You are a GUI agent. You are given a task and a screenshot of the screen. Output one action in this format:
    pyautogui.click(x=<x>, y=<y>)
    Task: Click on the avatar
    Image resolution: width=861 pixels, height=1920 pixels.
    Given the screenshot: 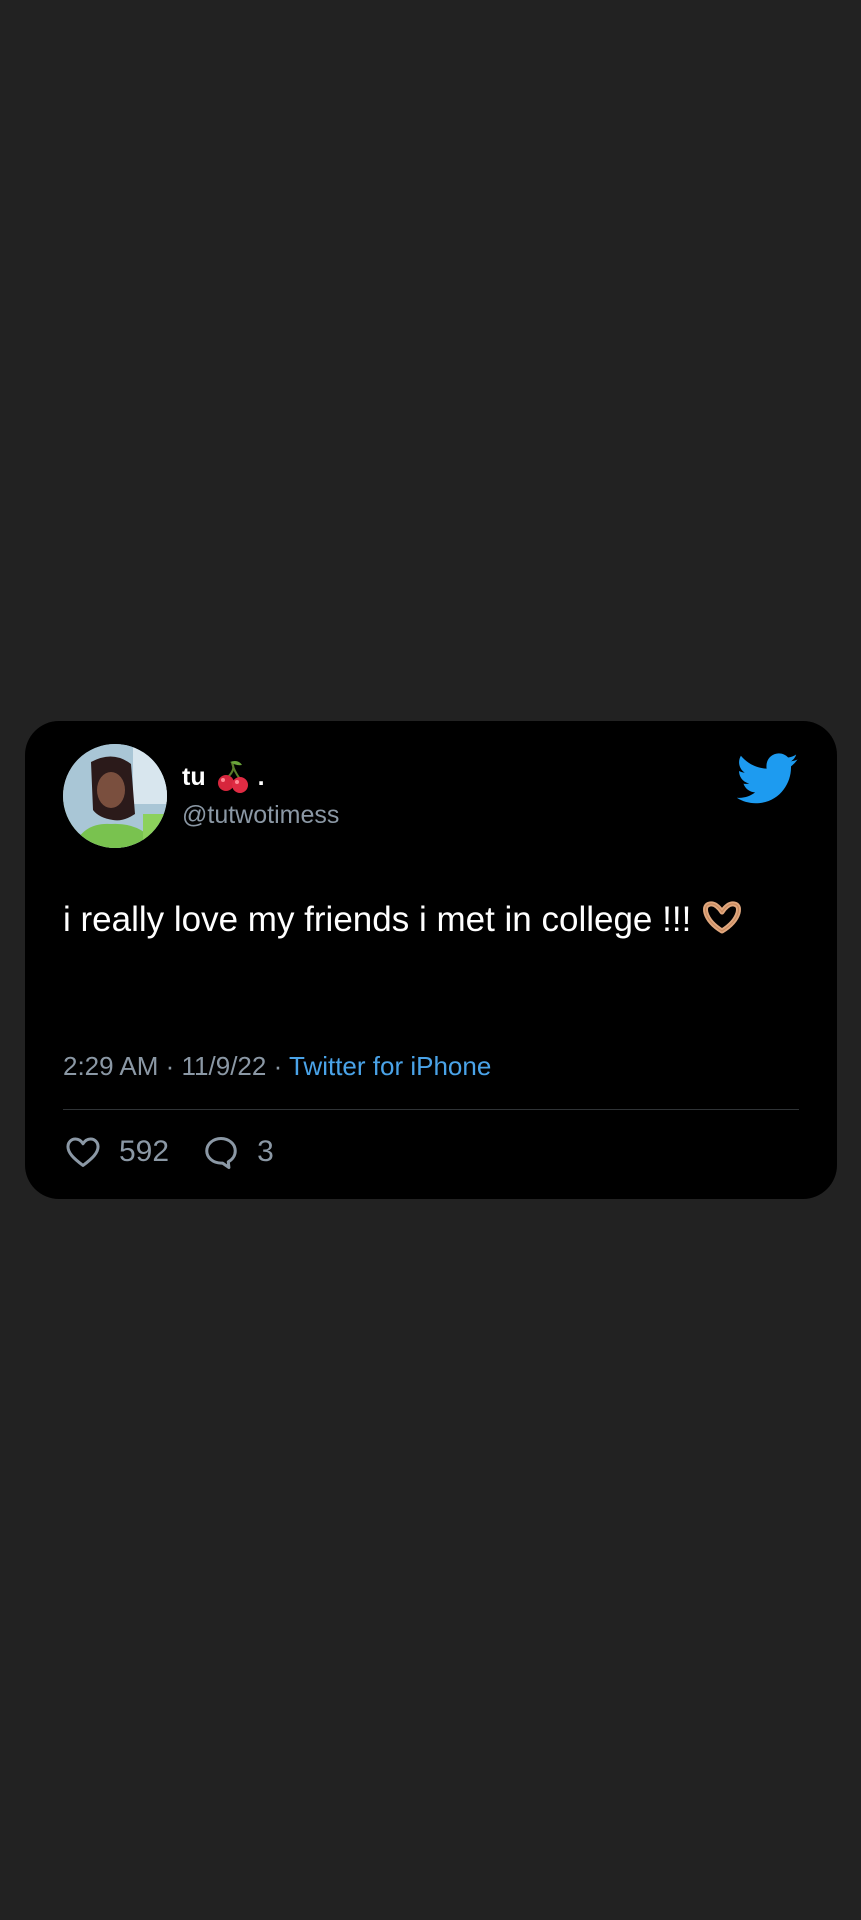 What is the action you would take?
    pyautogui.click(x=115, y=796)
    